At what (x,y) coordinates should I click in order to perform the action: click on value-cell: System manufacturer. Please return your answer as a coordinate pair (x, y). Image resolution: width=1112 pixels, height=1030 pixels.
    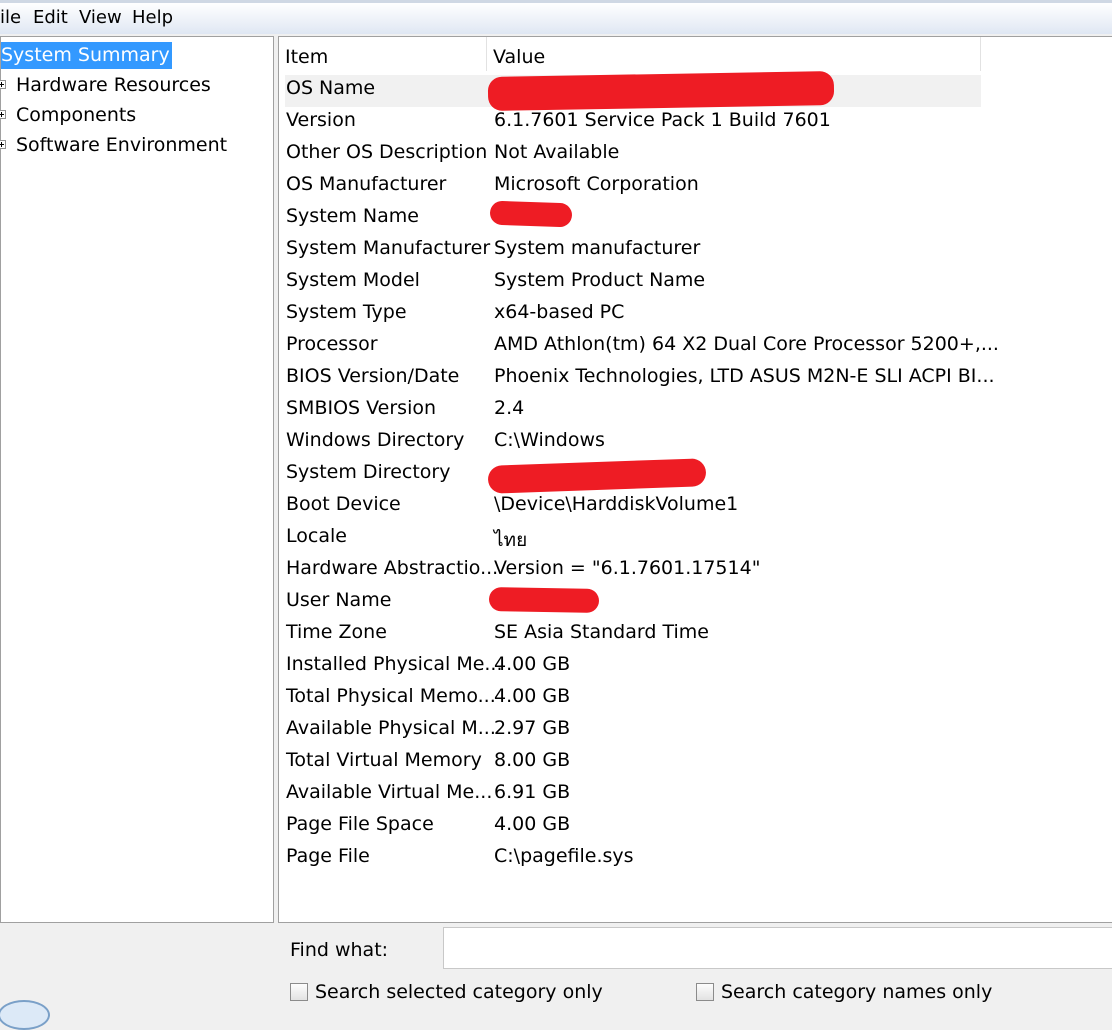
    Looking at the image, I should click on (597, 248).